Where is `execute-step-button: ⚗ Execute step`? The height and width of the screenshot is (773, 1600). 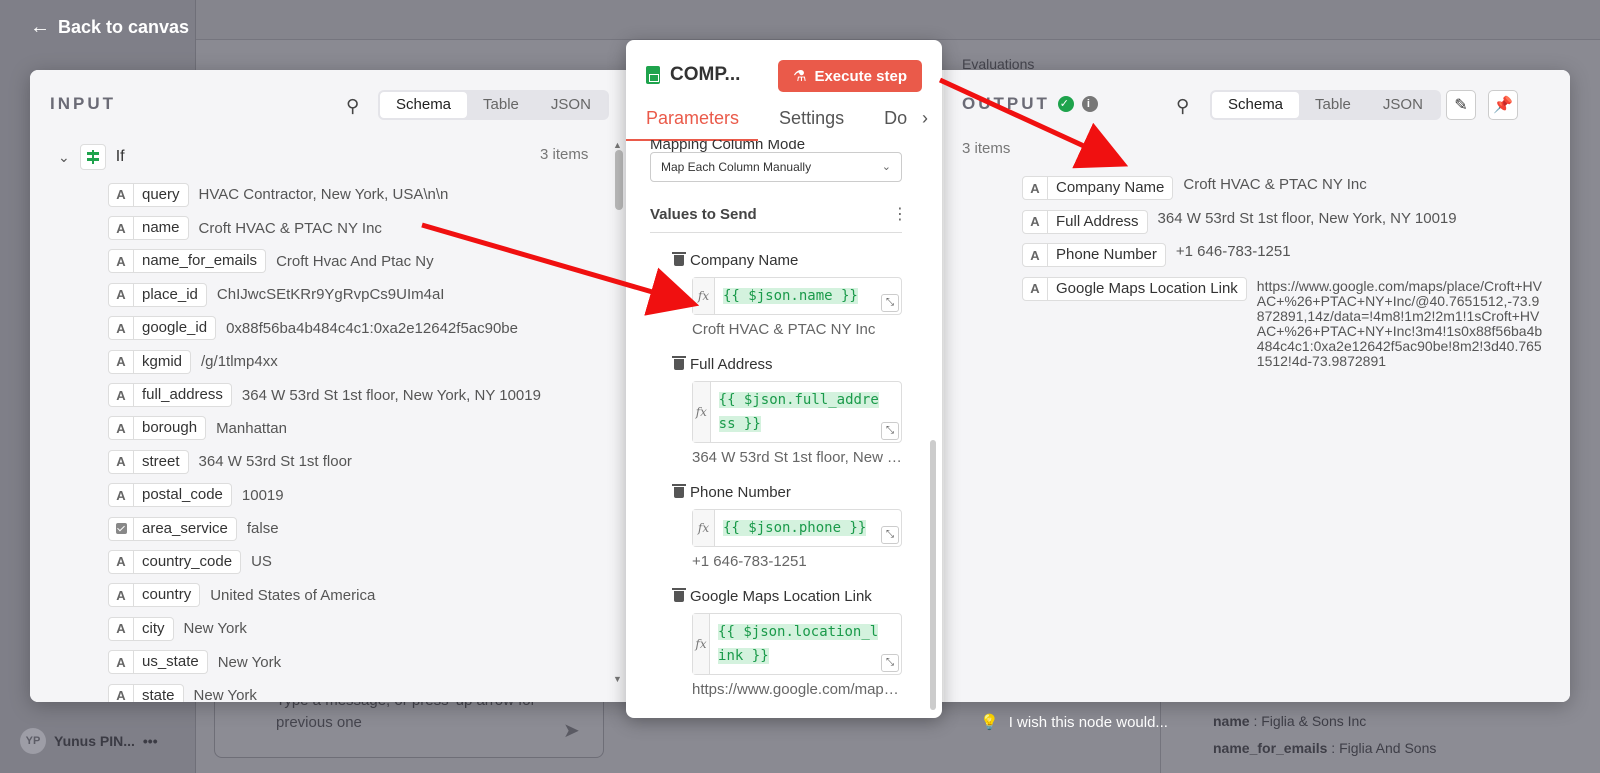
execute-step-button: ⚗ Execute step is located at coordinates (850, 76).